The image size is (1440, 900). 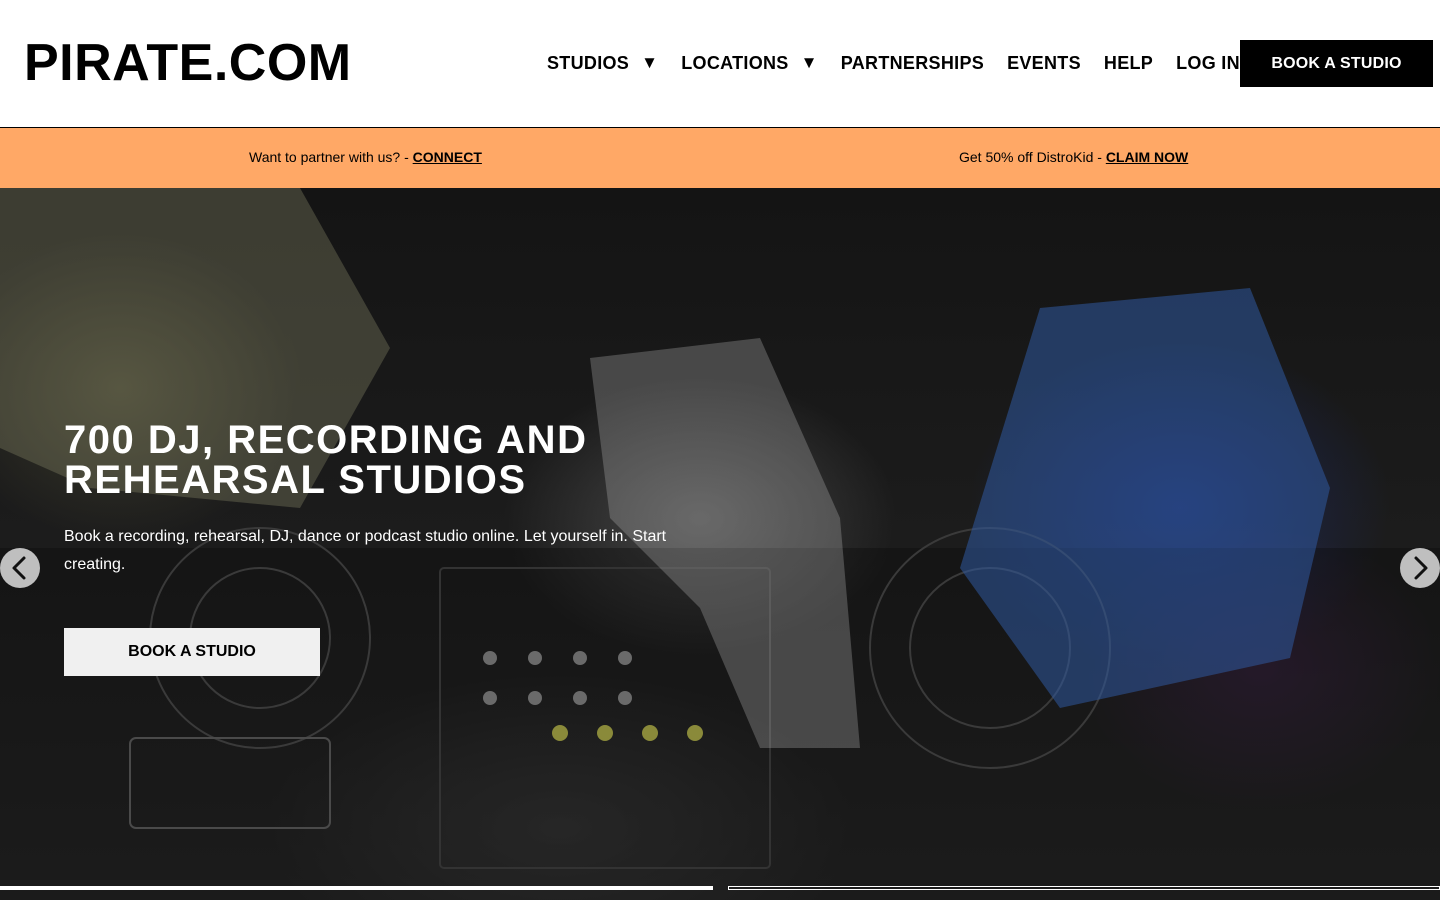 I want to click on nav-events: EVENTS, so click(x=1044, y=63).